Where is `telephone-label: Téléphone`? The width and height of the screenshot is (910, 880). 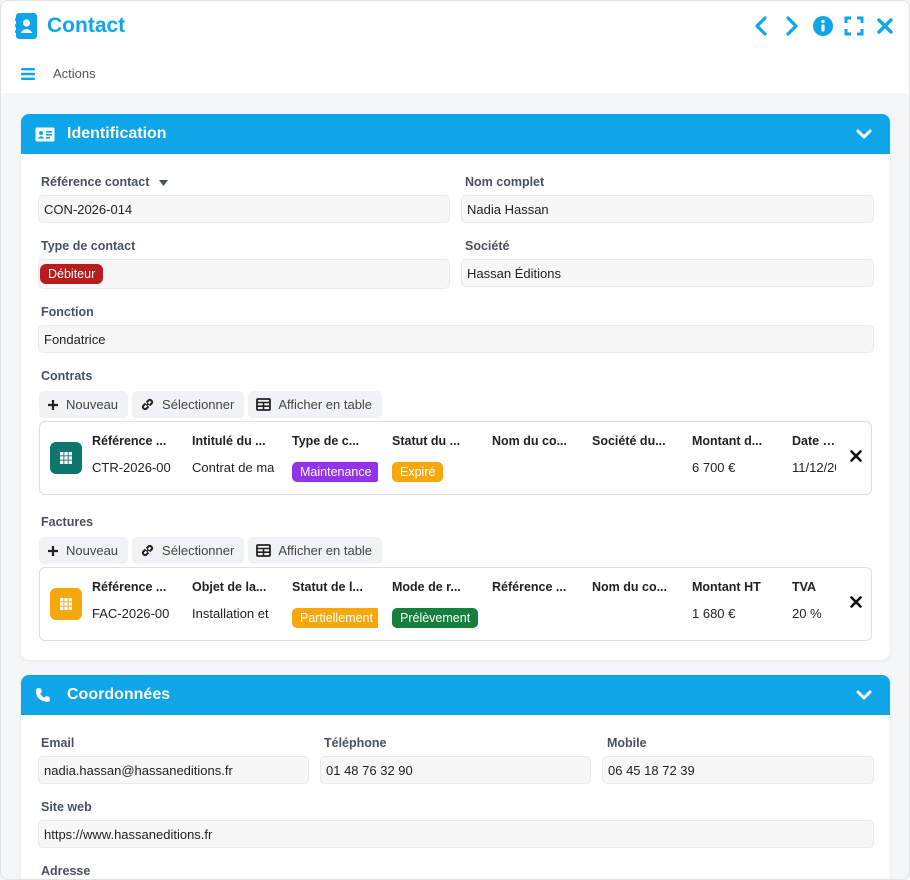
telephone-label: Téléphone is located at coordinates (355, 743).